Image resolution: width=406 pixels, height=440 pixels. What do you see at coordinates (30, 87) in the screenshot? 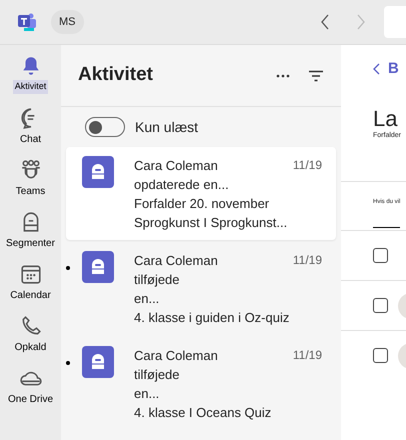
I see `rail-item: Aktivitet` at bounding box center [30, 87].